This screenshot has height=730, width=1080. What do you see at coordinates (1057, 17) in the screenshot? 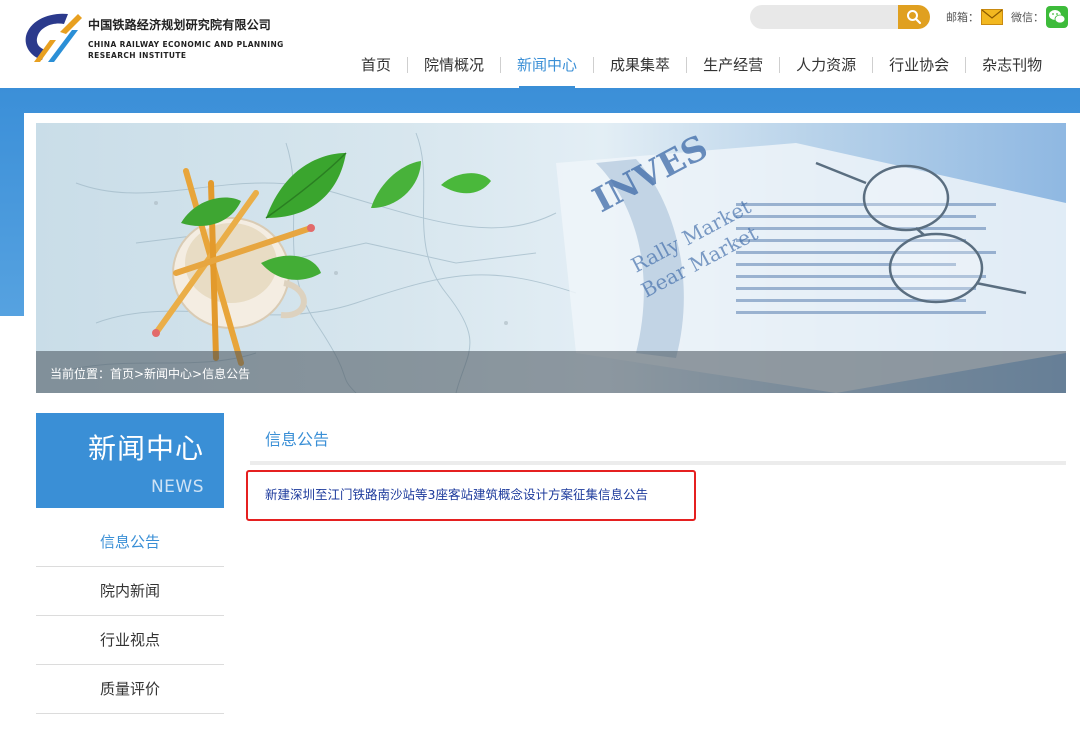
I see `wechat-icon` at bounding box center [1057, 17].